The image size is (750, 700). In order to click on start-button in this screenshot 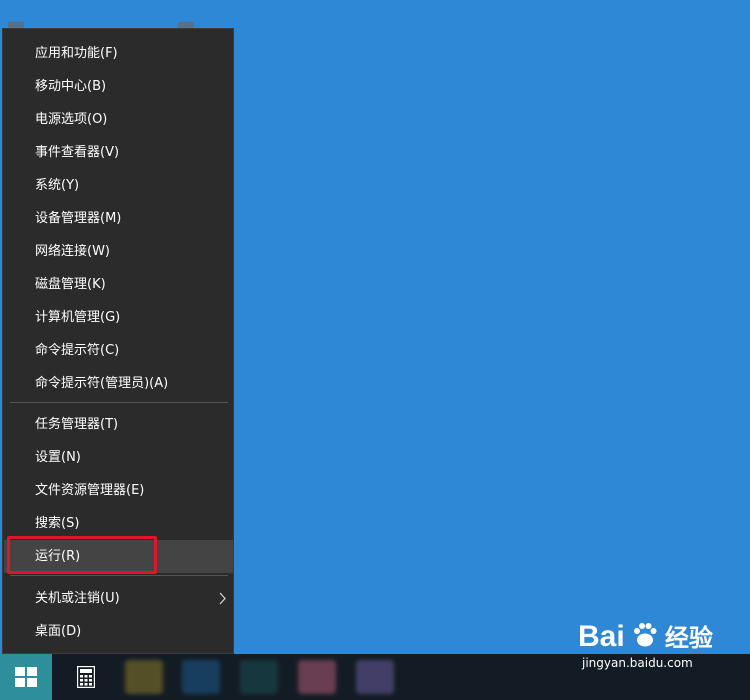, I will do `click(26, 677)`.